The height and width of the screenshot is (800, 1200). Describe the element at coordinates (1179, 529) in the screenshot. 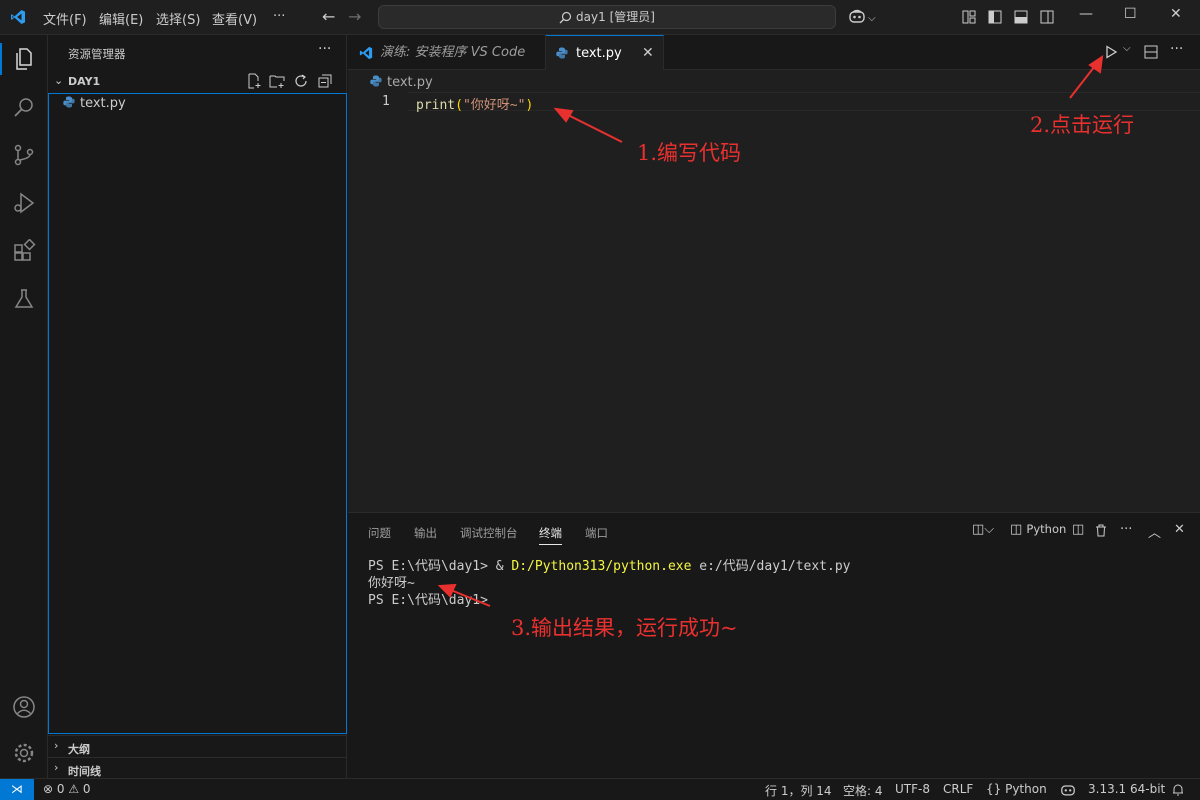

I see `close-panel-icon: ✕` at that location.